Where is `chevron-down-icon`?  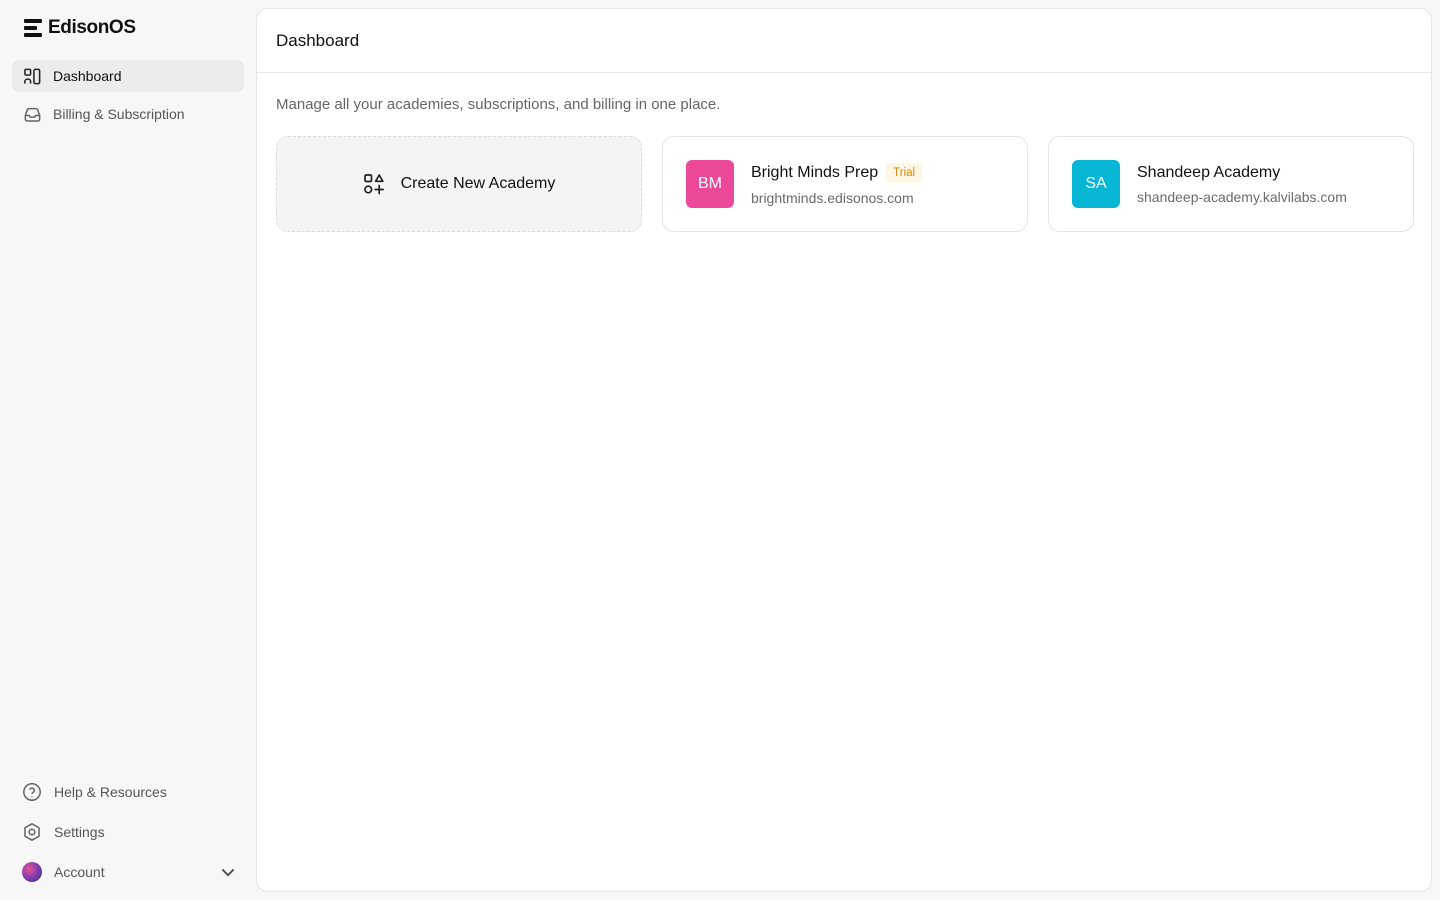 chevron-down-icon is located at coordinates (228, 872).